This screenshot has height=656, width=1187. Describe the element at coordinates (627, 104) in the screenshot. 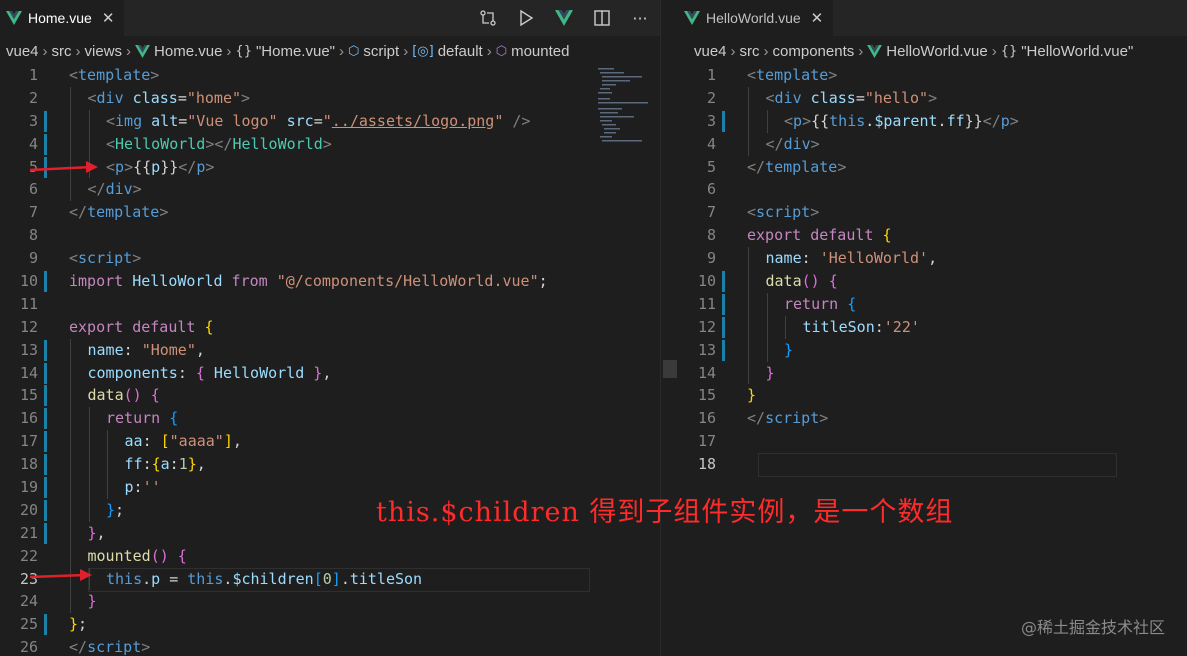

I see `minimap` at that location.